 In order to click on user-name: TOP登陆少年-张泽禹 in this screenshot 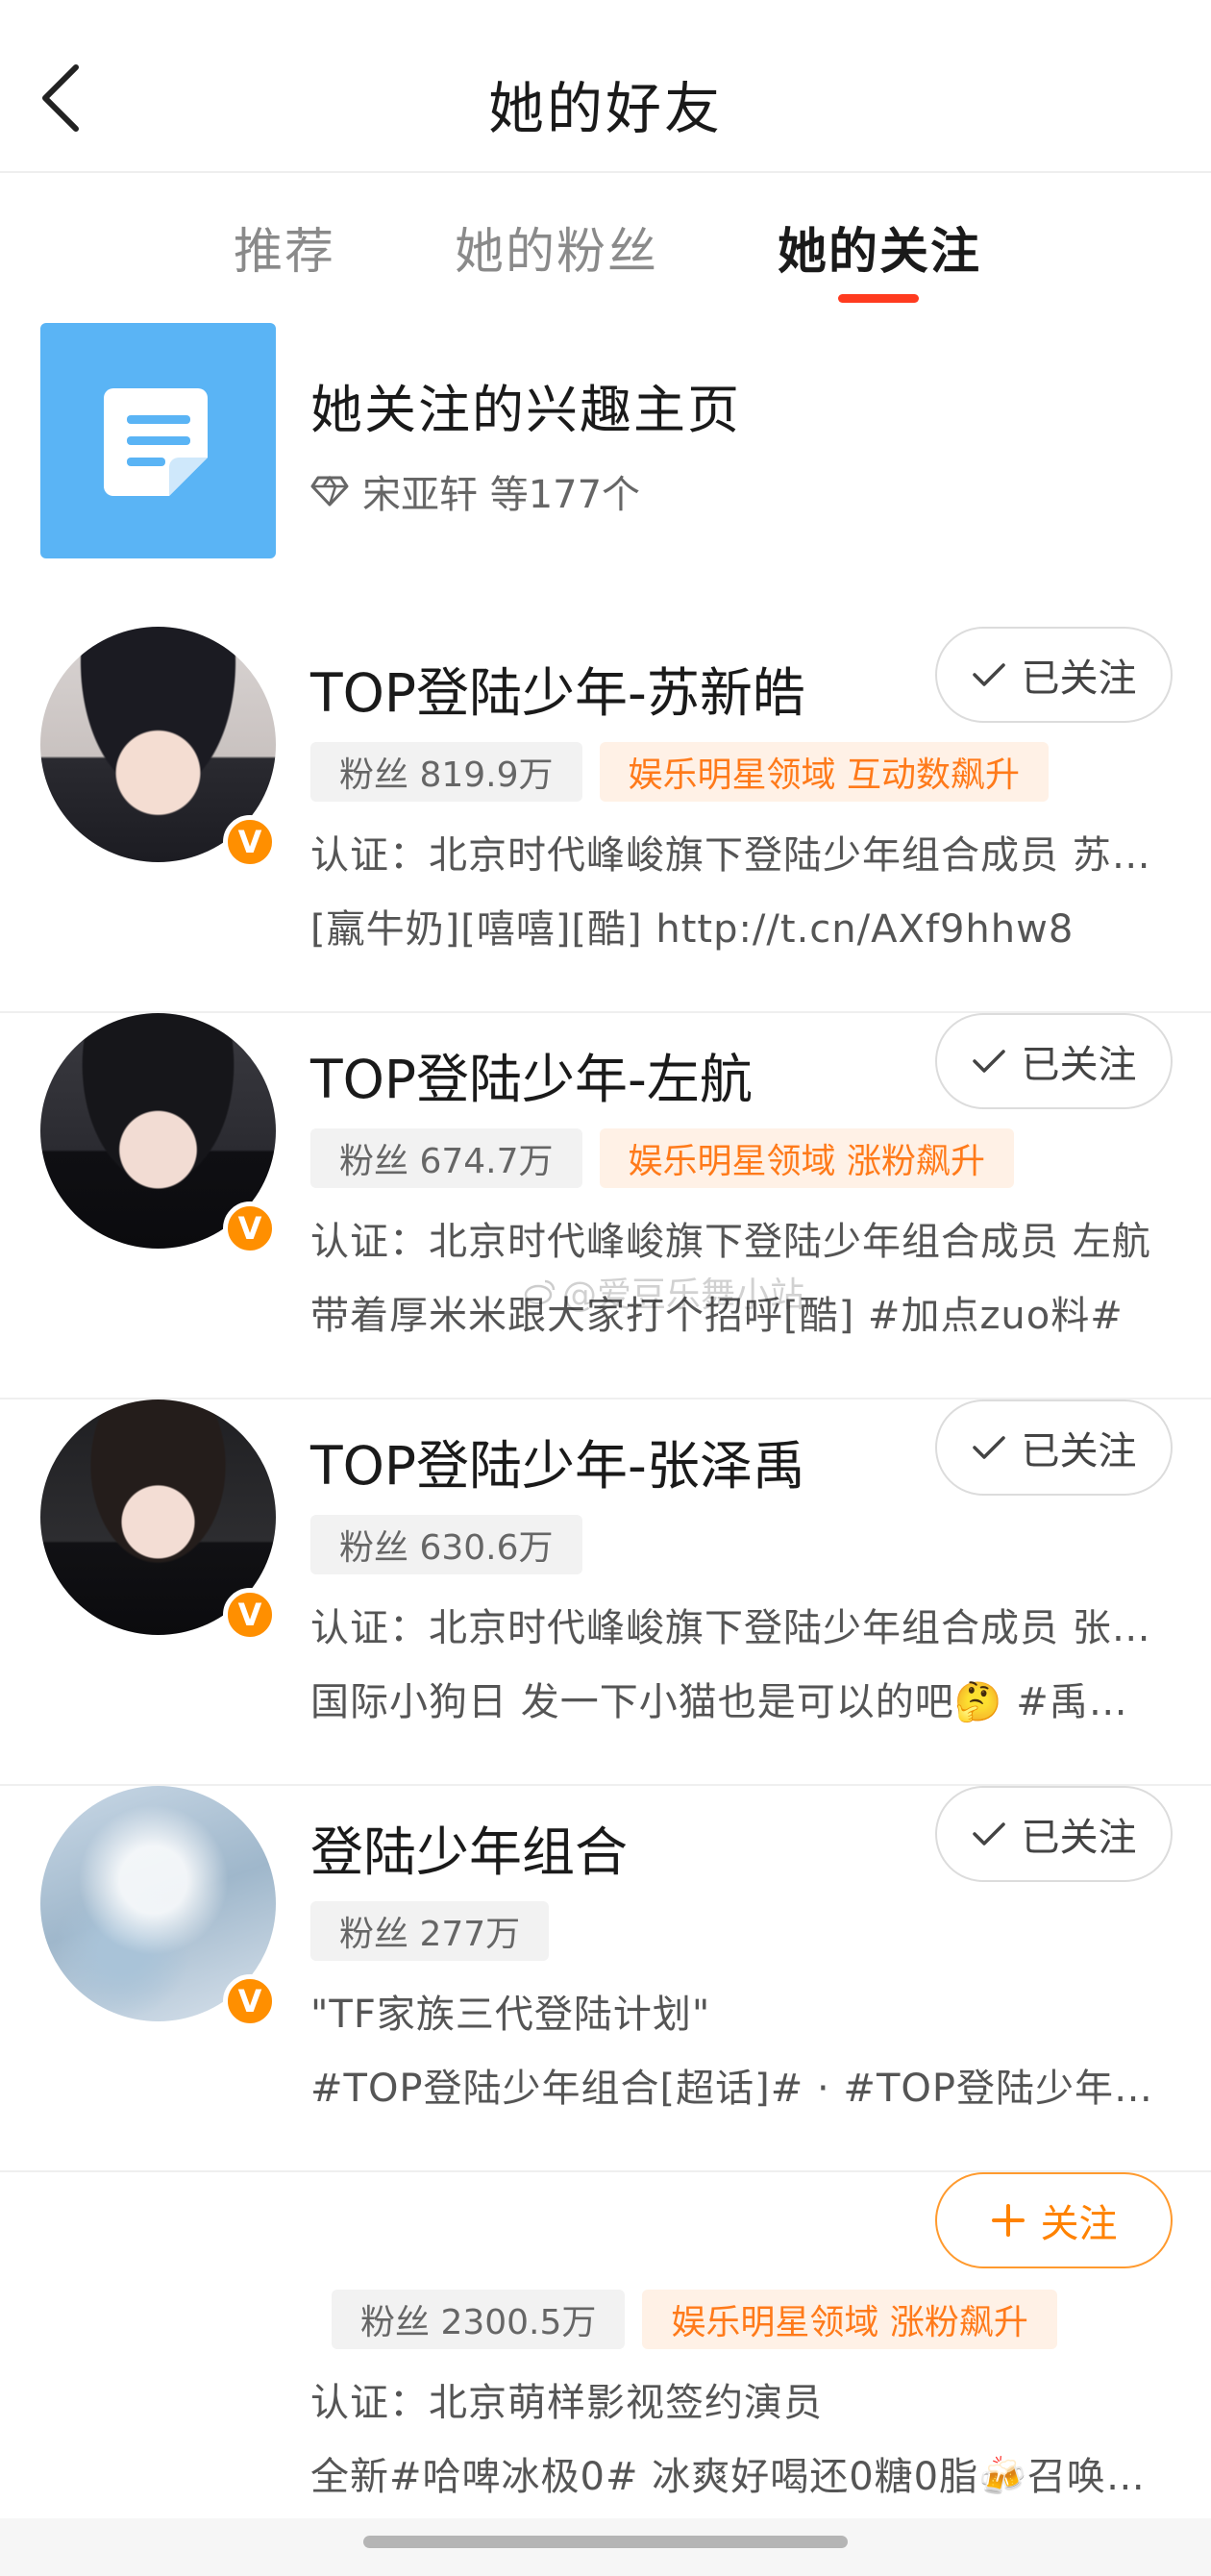, I will do `click(557, 1461)`.